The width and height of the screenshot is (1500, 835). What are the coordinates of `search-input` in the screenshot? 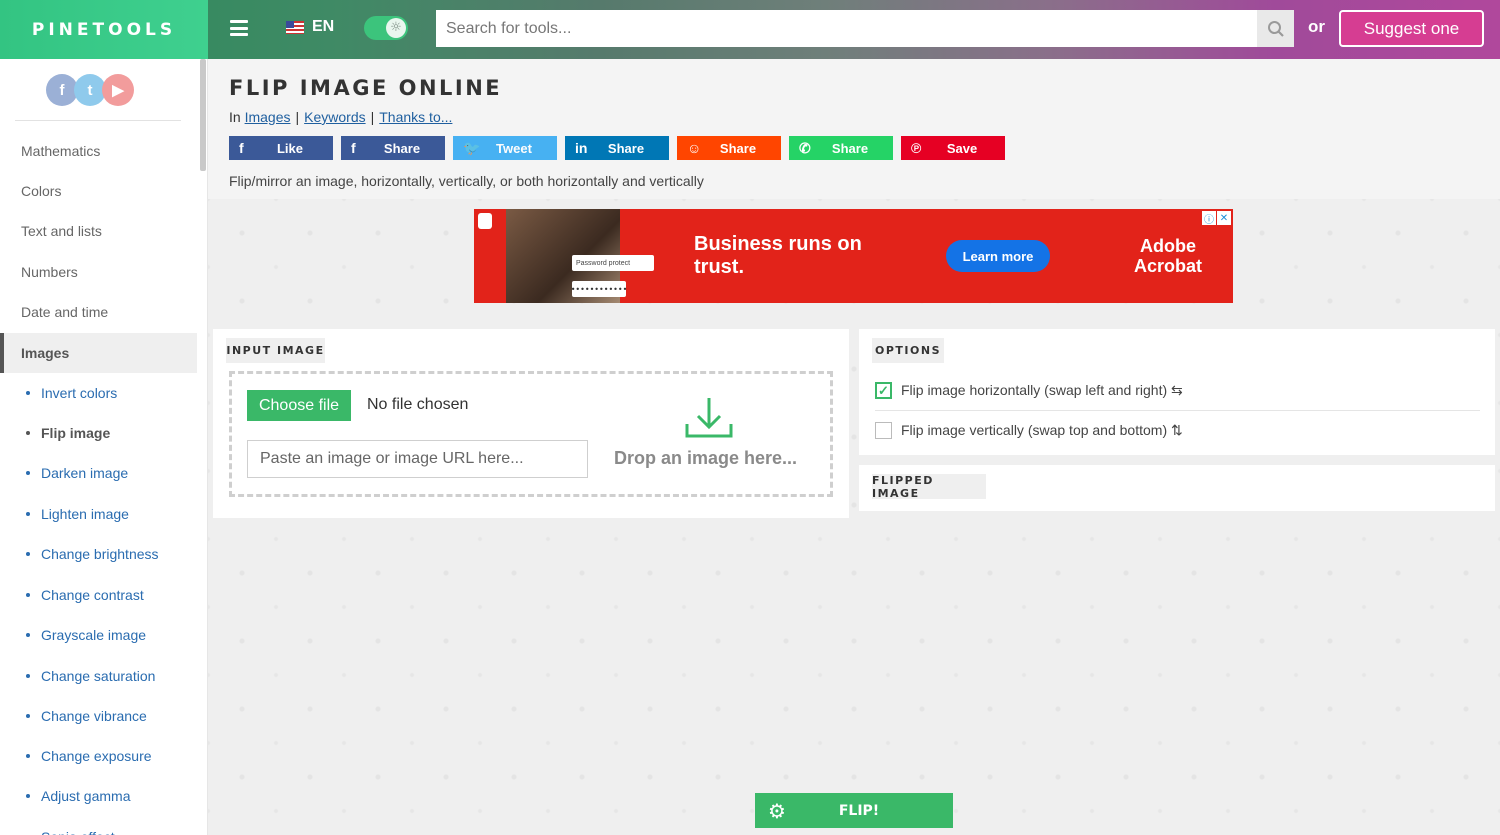 It's located at (865, 28).